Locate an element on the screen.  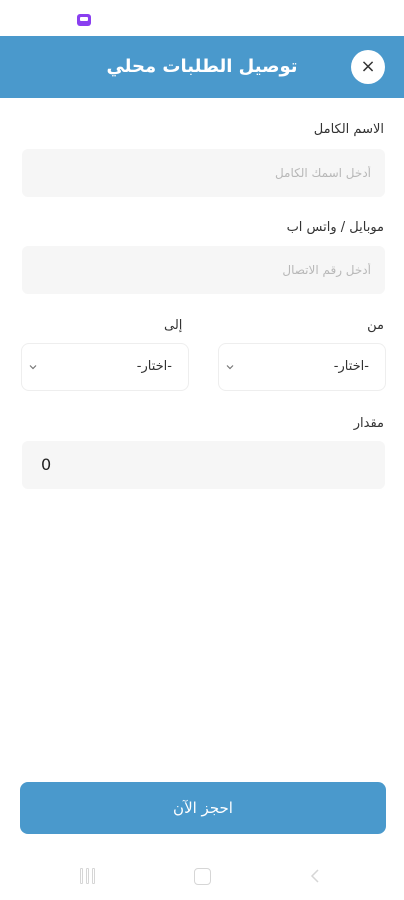
recent-apps-icon is located at coordinates (89, 876).